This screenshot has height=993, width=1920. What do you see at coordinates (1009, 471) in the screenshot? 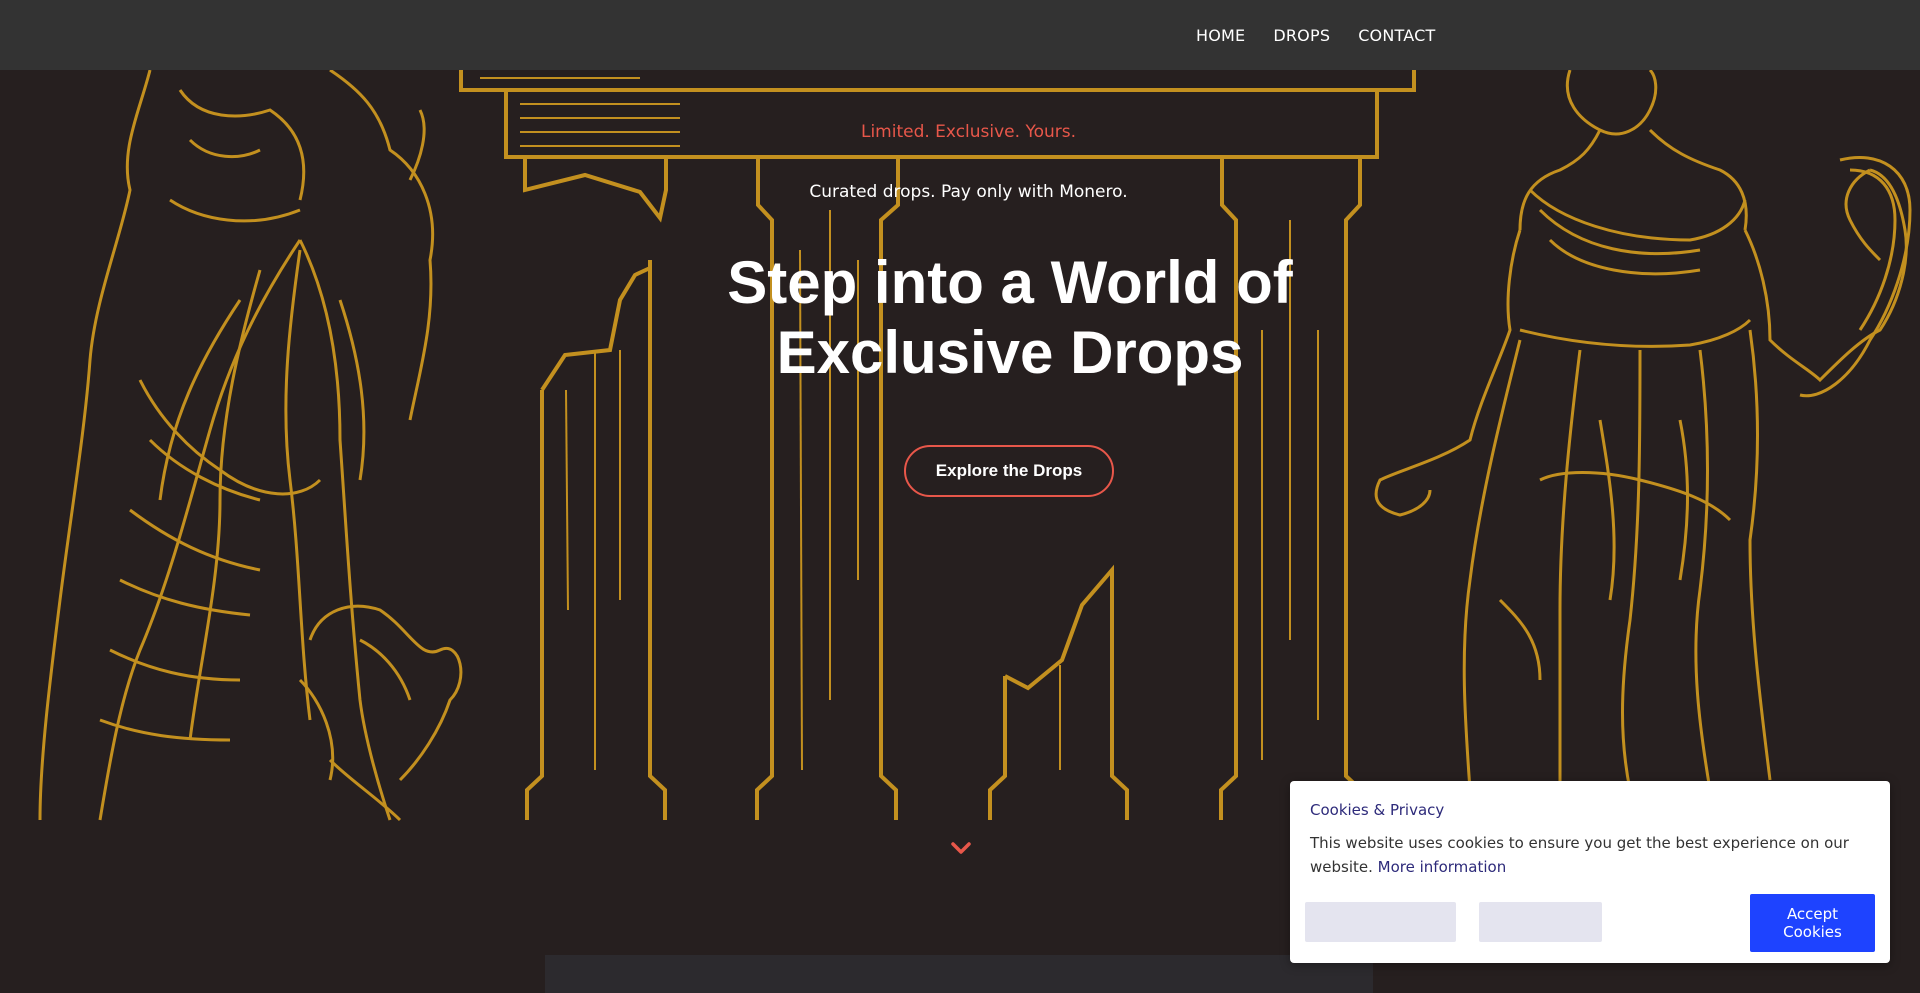
I see `explore-drops-button: Explore the Drops` at bounding box center [1009, 471].